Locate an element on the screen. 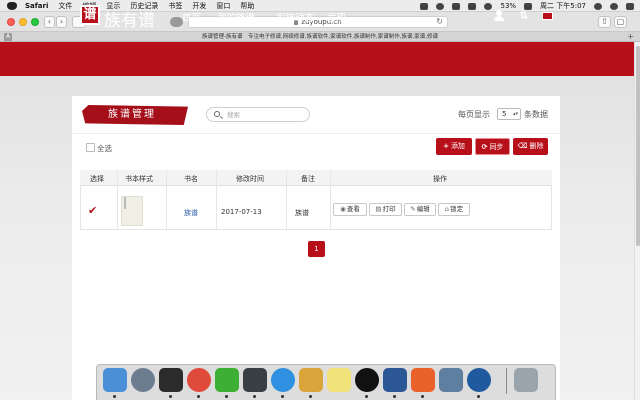 The height and width of the screenshot is (400, 640). status-penguin-icon is located at coordinates (472, 6).